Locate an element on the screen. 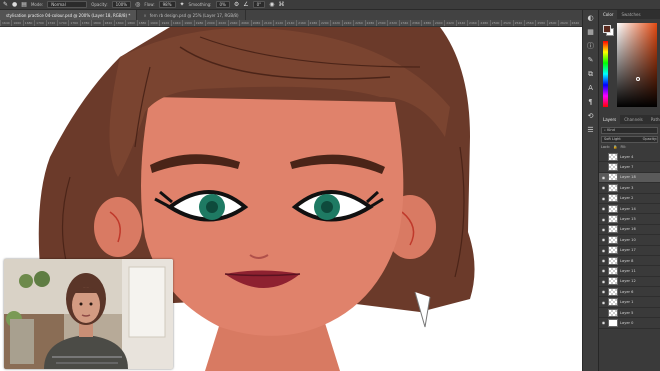 This screenshot has width=660, height=371. tab-color: Color is located at coordinates (608, 14).